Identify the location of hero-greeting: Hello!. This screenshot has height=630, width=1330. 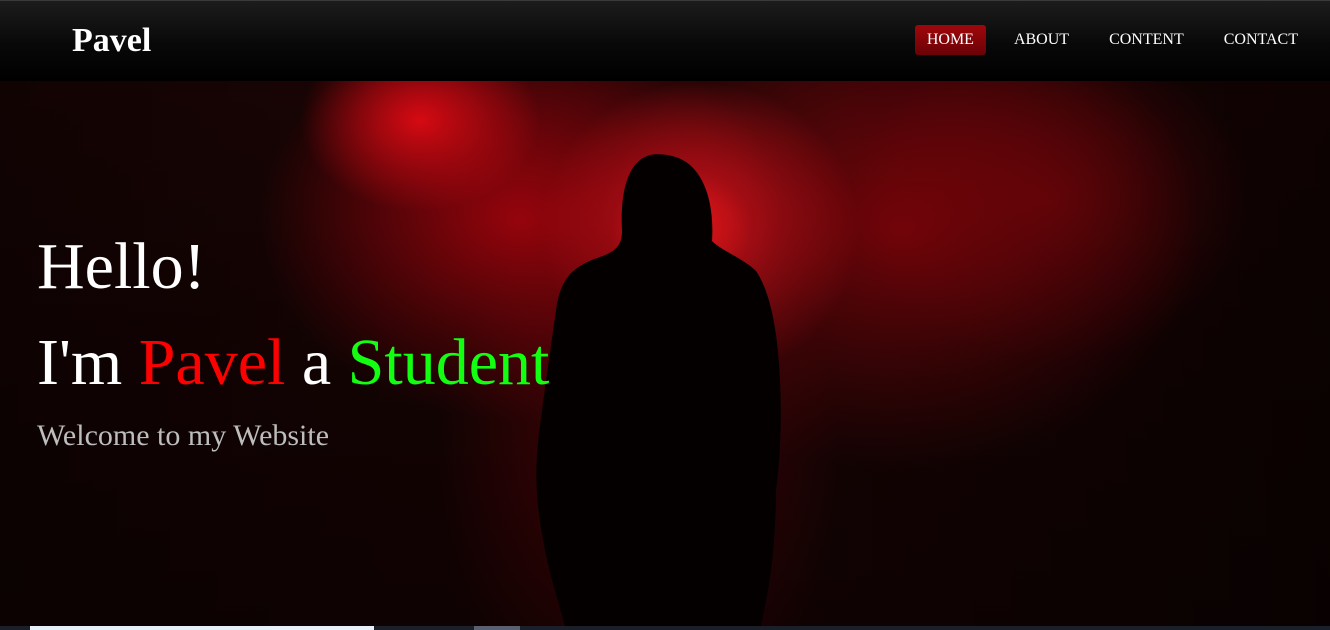
(121, 266).